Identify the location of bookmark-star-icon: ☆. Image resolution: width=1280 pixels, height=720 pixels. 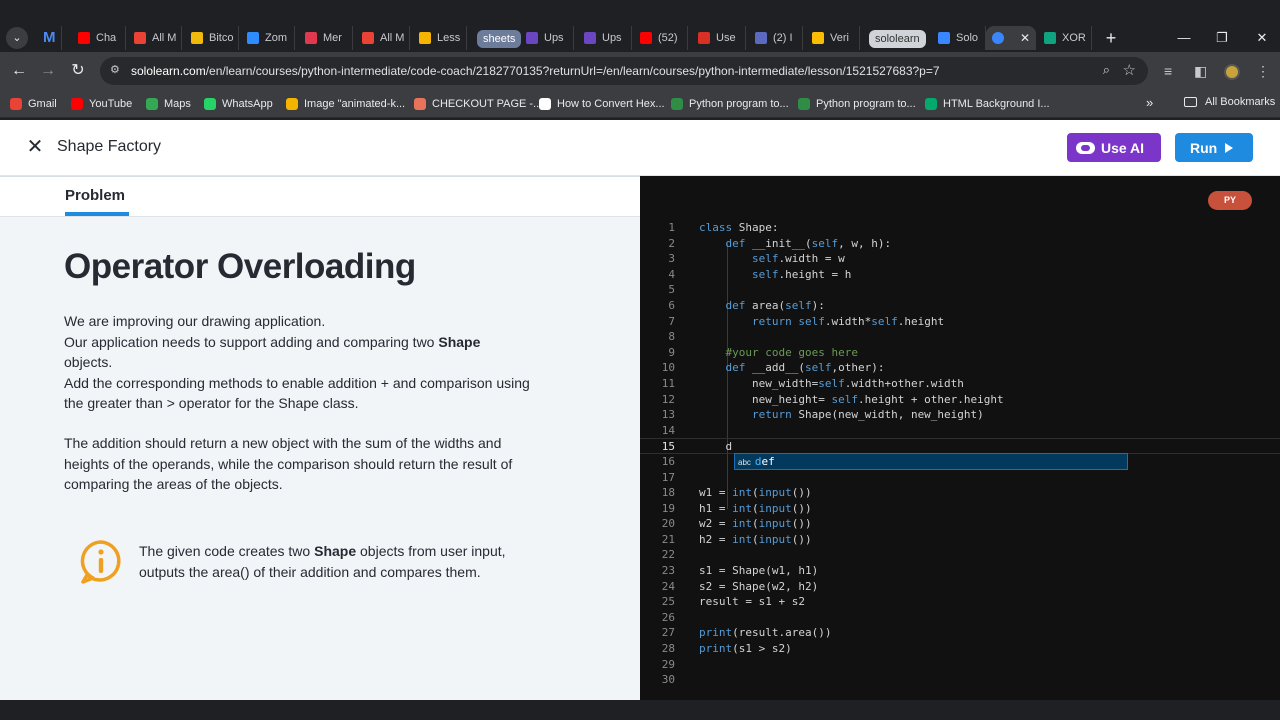
(1129, 70).